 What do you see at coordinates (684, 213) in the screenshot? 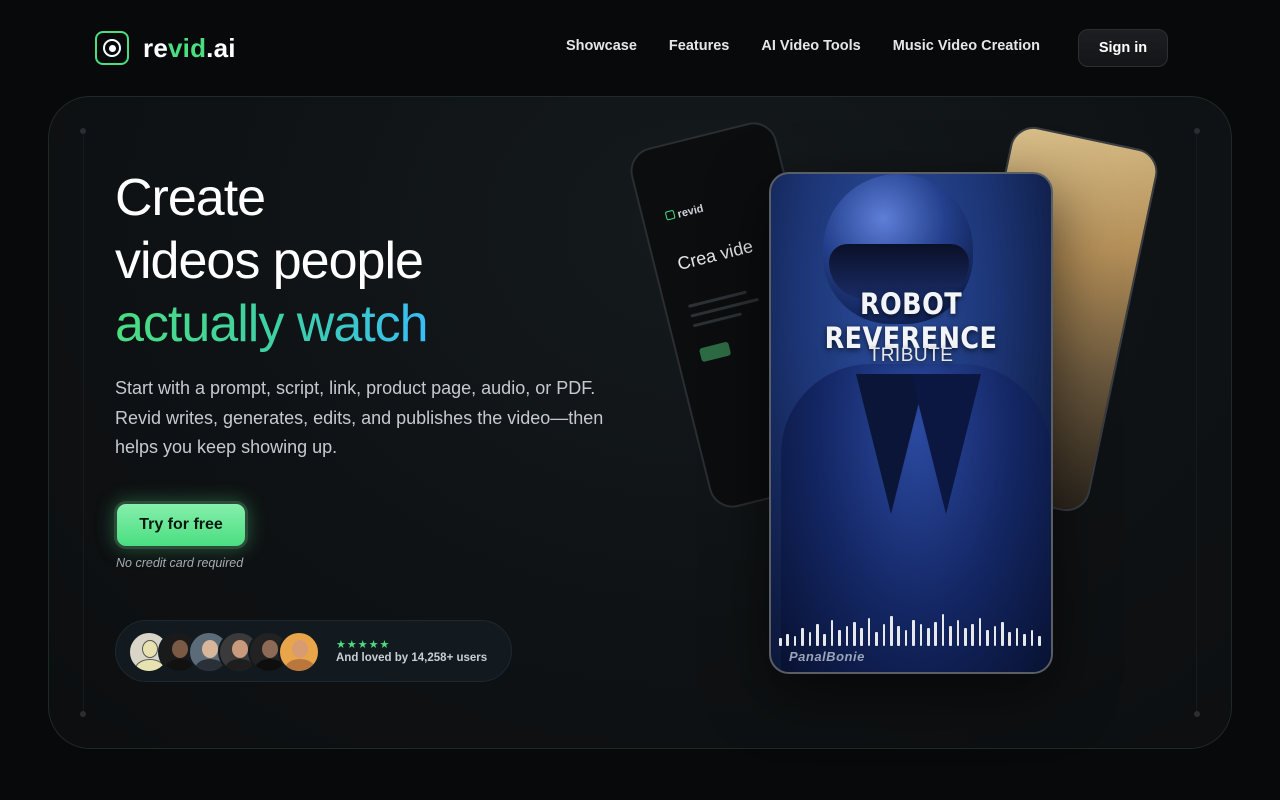
I see `mini-brand-label: revid` at bounding box center [684, 213].